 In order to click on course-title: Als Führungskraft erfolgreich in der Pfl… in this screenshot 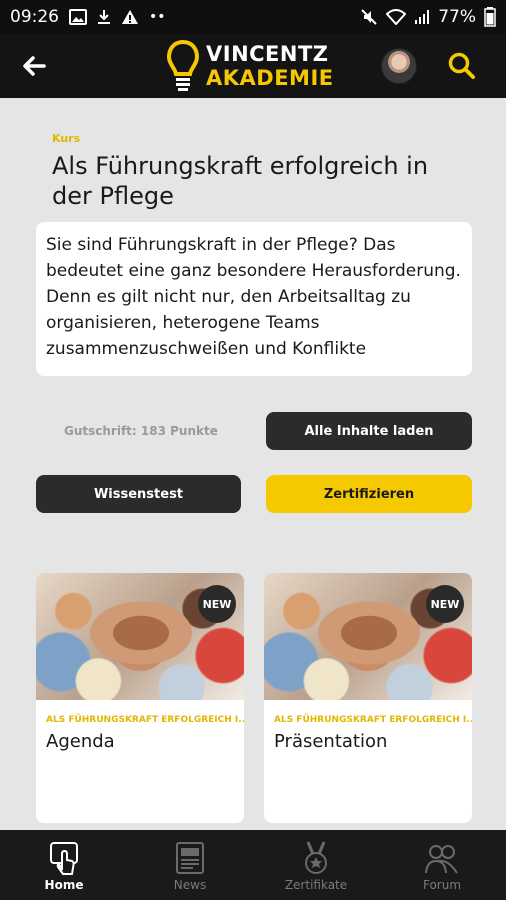, I will do `click(240, 181)`.